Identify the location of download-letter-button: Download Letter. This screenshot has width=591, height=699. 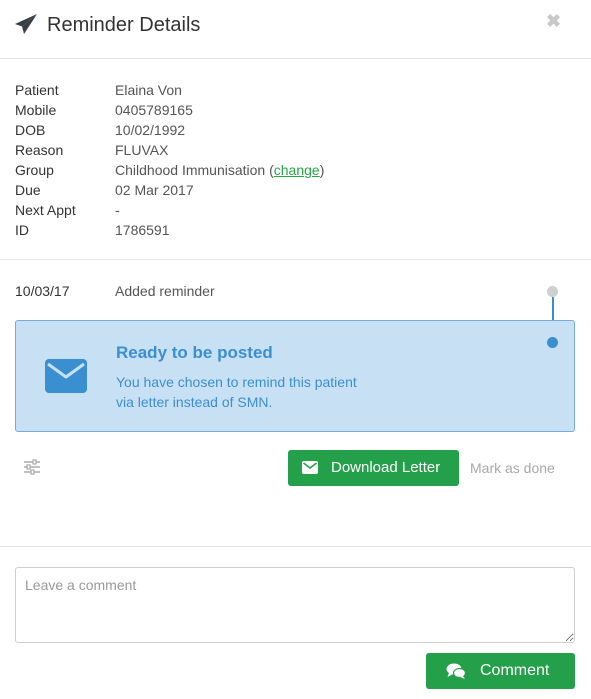
(373, 468).